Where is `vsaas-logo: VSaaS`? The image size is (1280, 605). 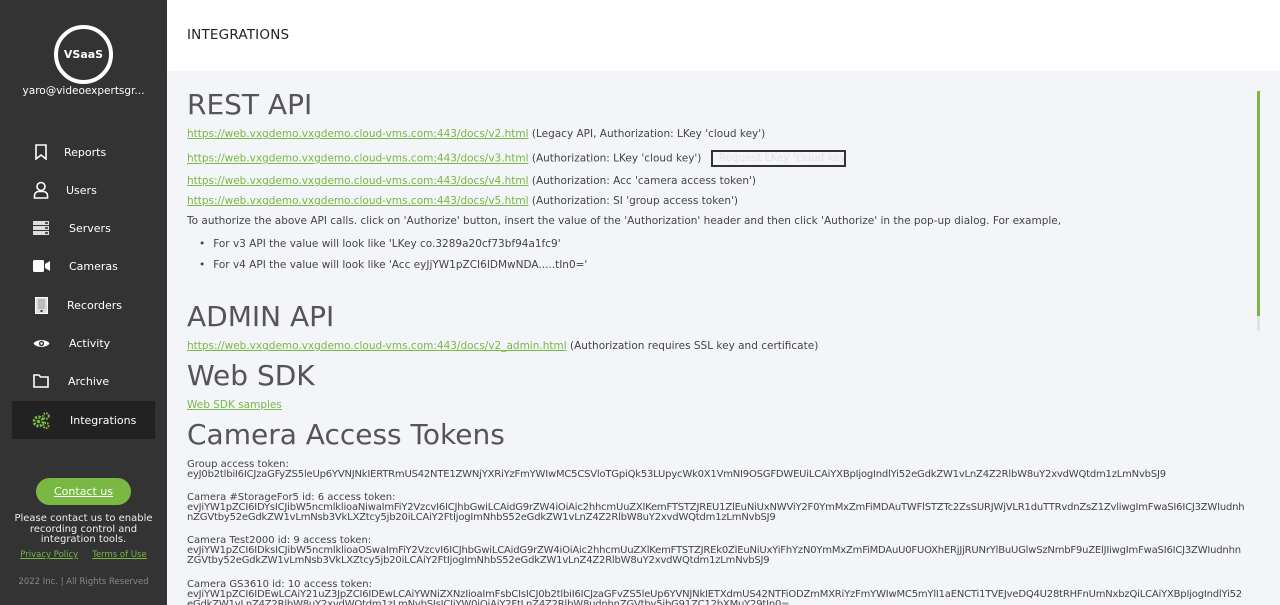 vsaas-logo: VSaaS is located at coordinates (83, 54).